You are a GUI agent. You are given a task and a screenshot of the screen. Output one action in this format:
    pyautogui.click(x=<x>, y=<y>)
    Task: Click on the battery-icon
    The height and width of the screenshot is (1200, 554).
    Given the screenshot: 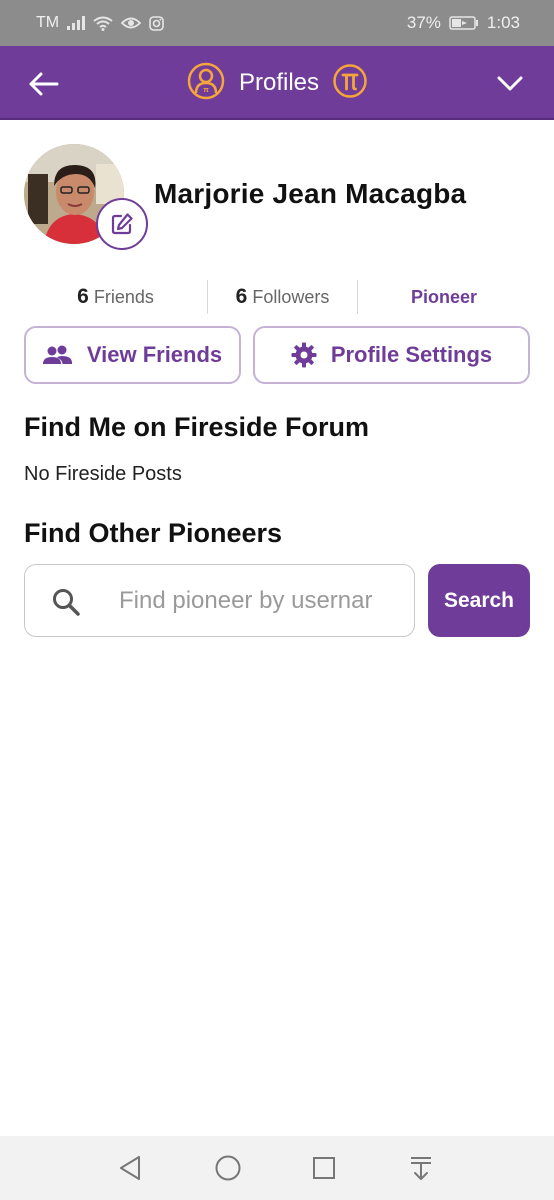 What is the action you would take?
    pyautogui.click(x=464, y=23)
    